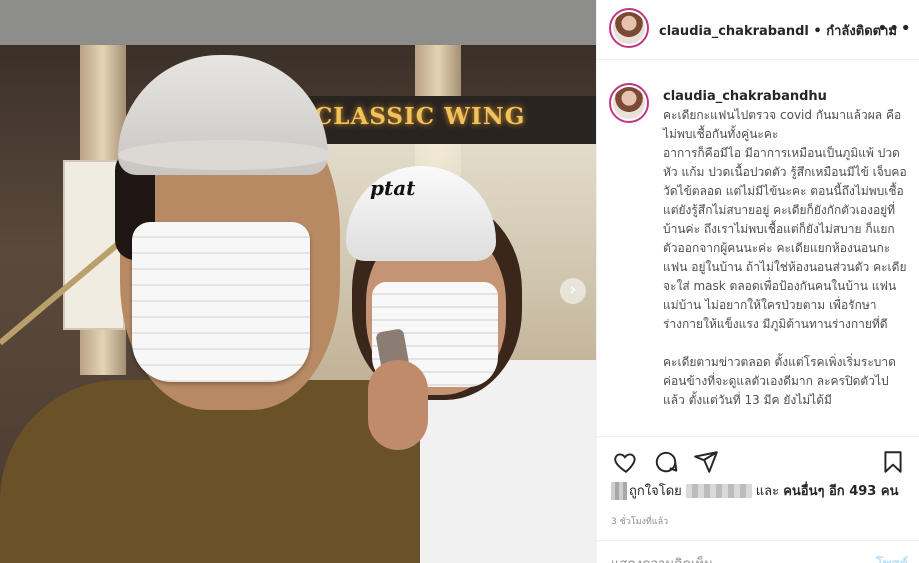  I want to click on share-icon, so click(706, 462).